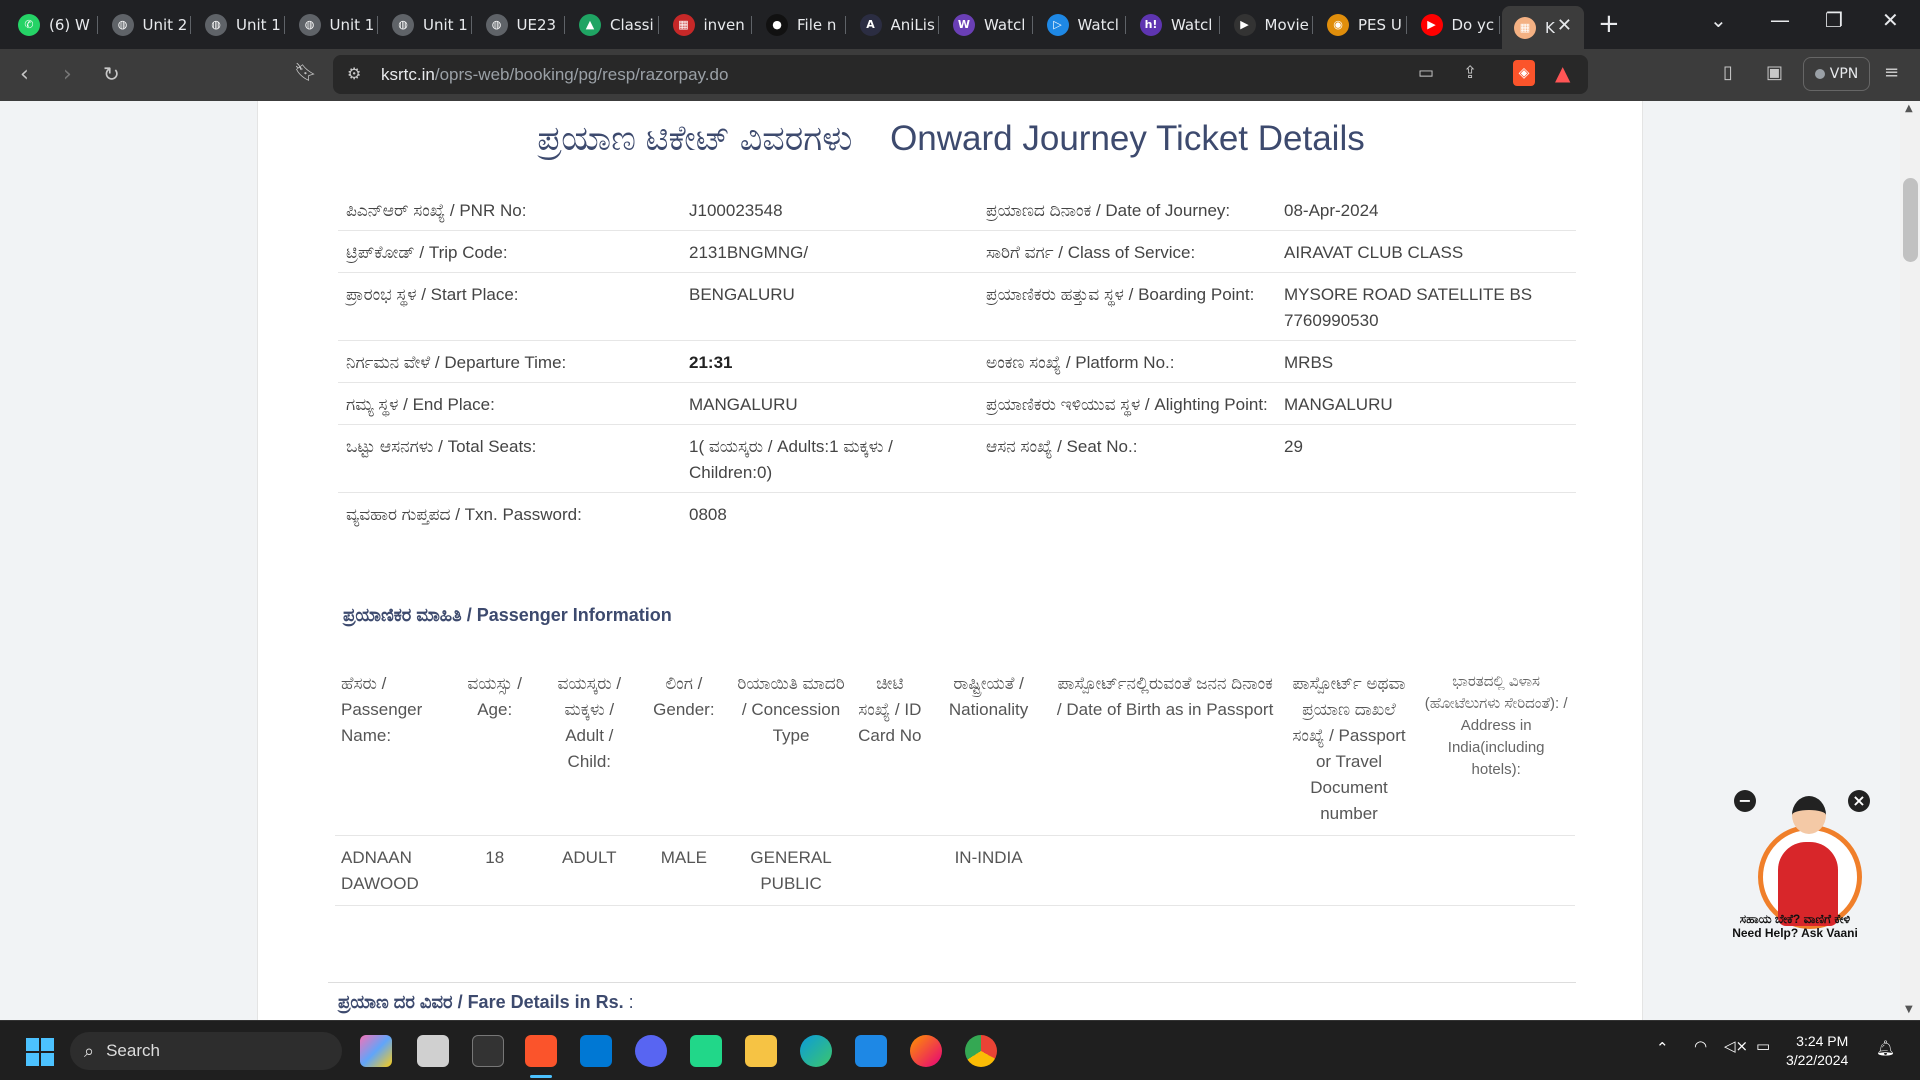 The width and height of the screenshot is (1920, 1080). I want to click on search-icon: ⌕, so click(89, 1050).